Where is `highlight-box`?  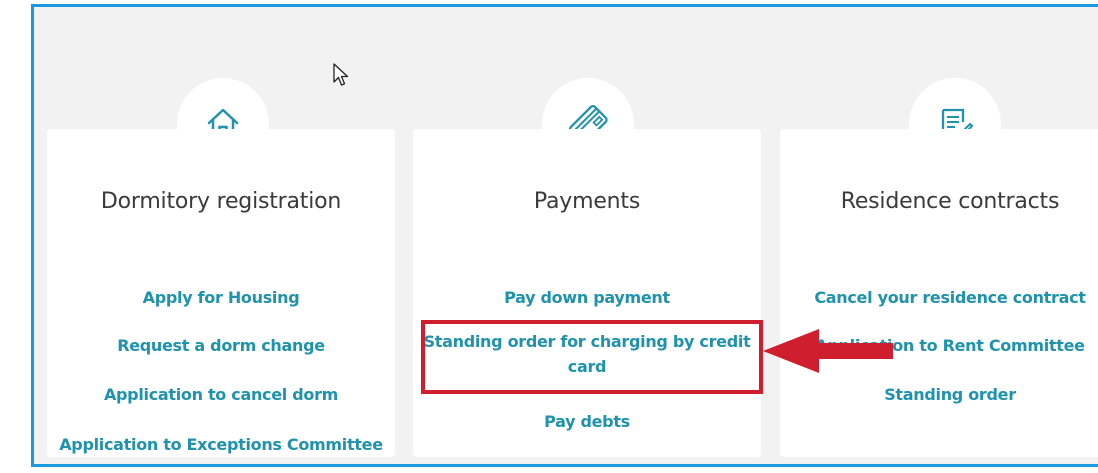
highlight-box is located at coordinates (592, 357).